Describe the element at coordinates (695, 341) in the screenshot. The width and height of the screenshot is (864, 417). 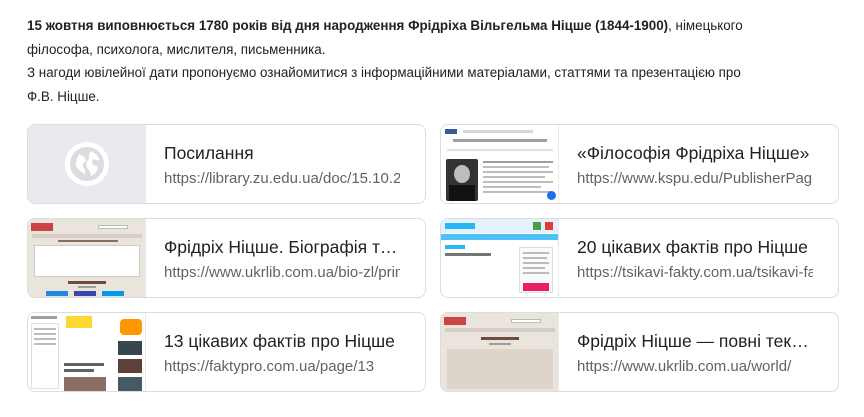
I see `link-title: Фрідріх Ніцше — повні тексти творів` at that location.